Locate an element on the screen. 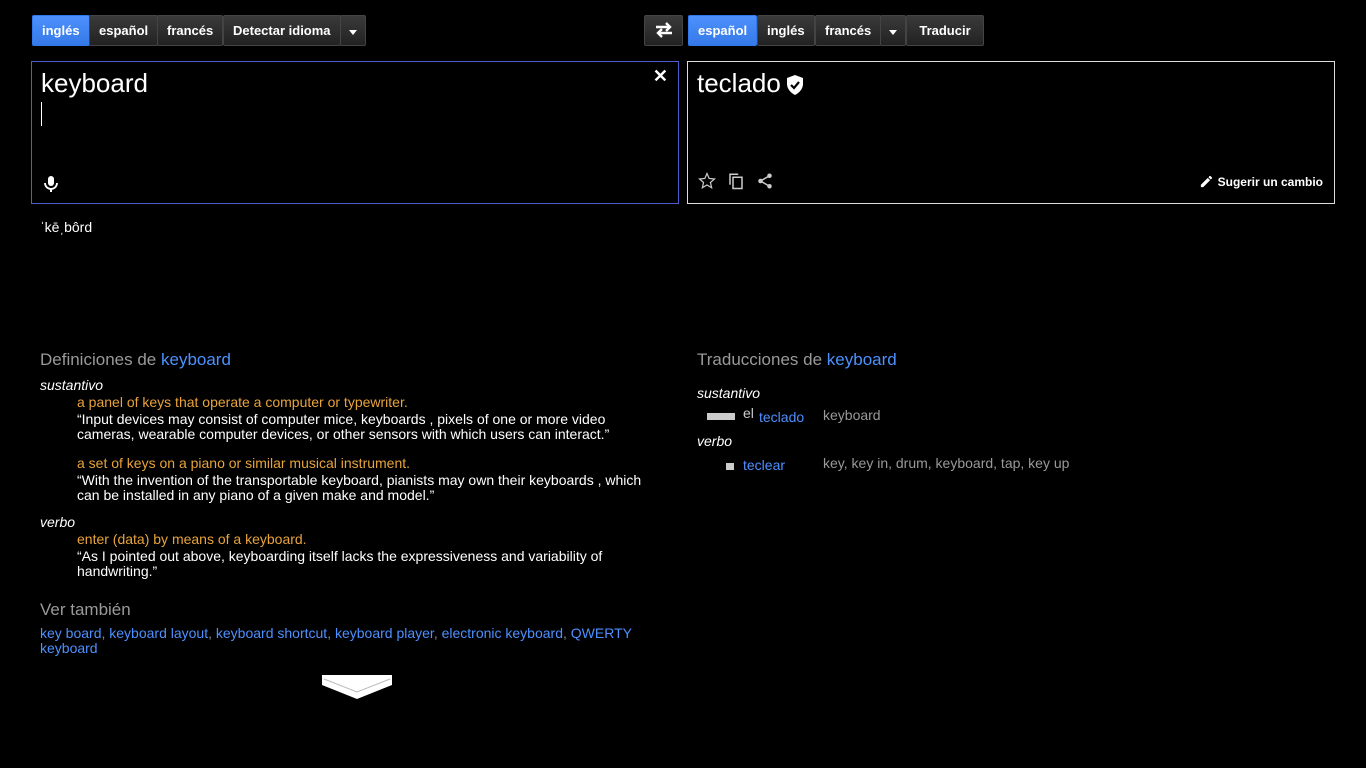 The width and height of the screenshot is (1366, 768). translation-word: teclear is located at coordinates (764, 465).